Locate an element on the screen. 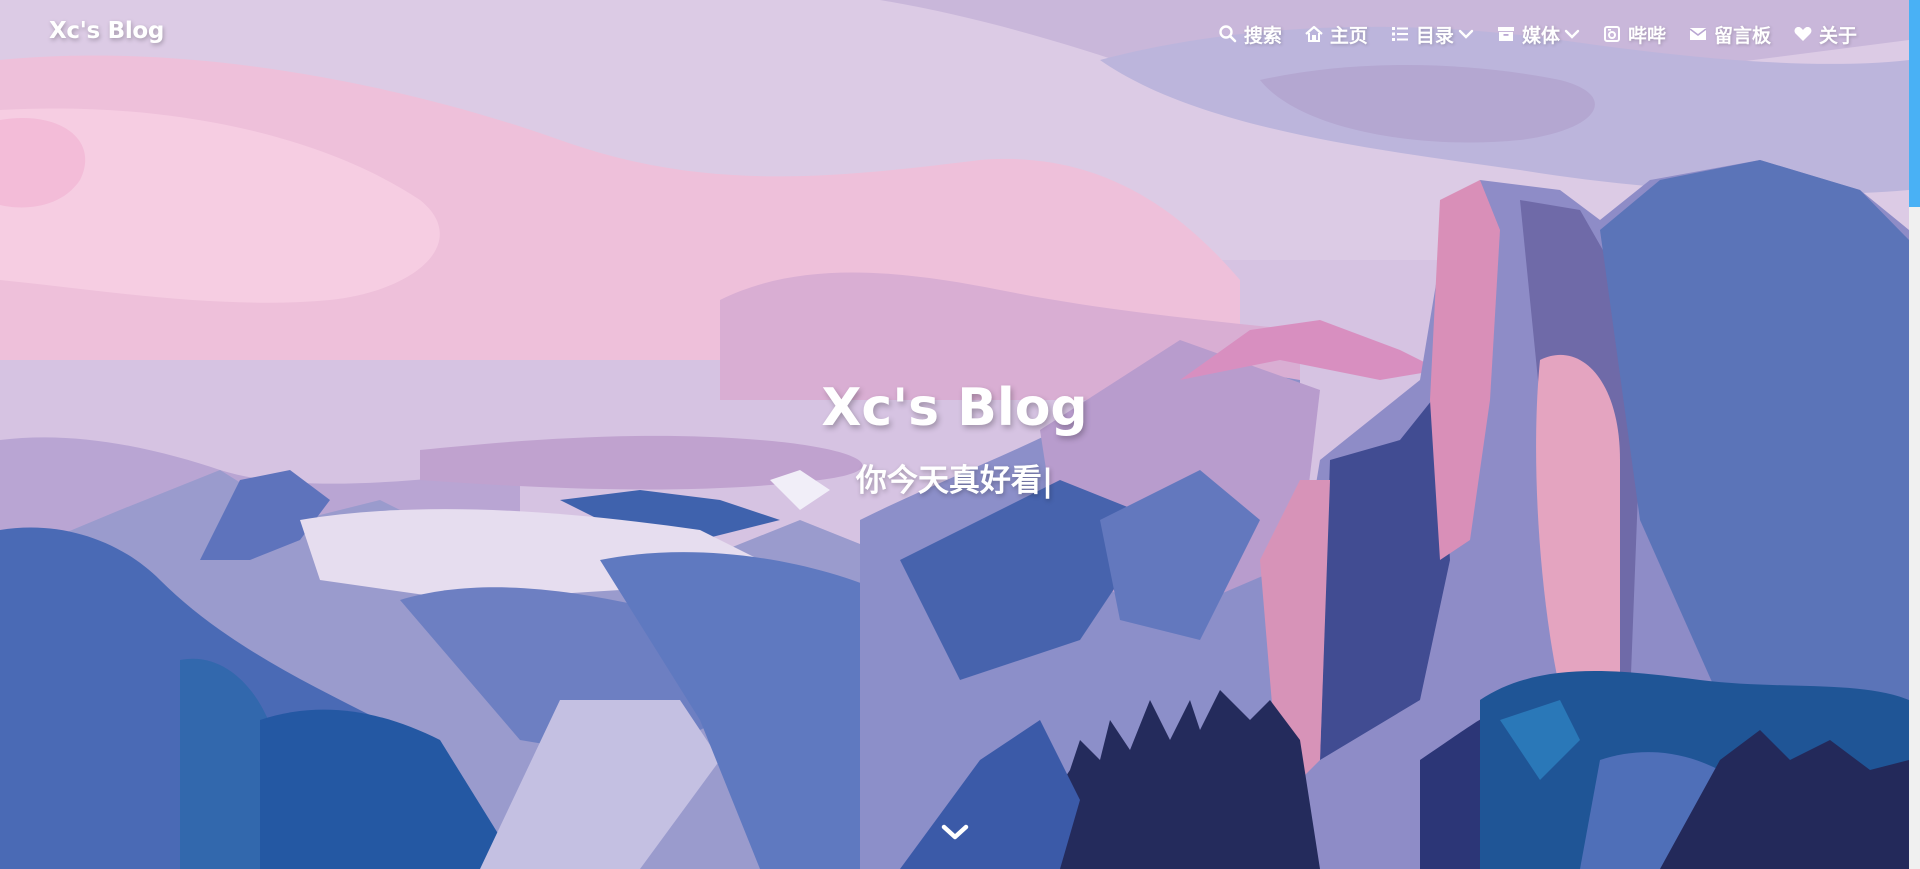  nav-item-guestbook: 留言板 is located at coordinates (1729, 34).